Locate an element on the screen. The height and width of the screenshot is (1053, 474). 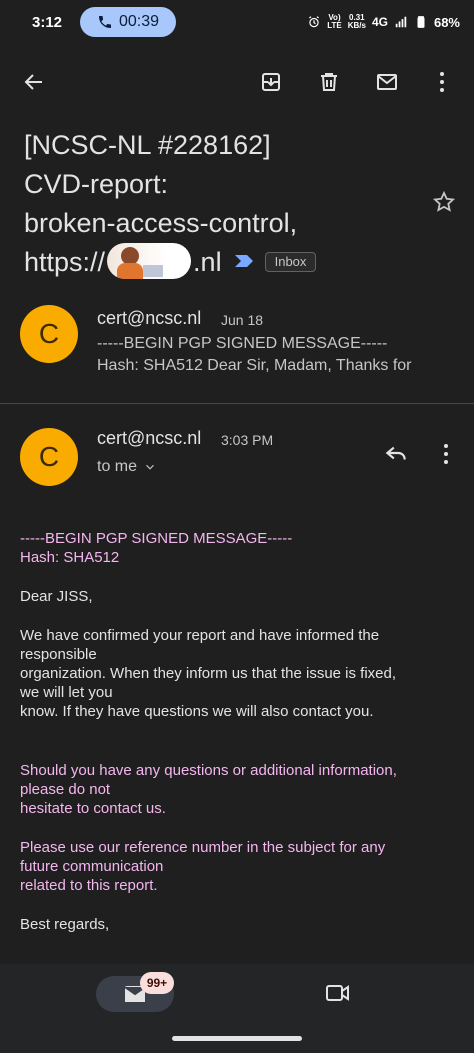
recipient-details-toggle: to me is located at coordinates (127, 467).